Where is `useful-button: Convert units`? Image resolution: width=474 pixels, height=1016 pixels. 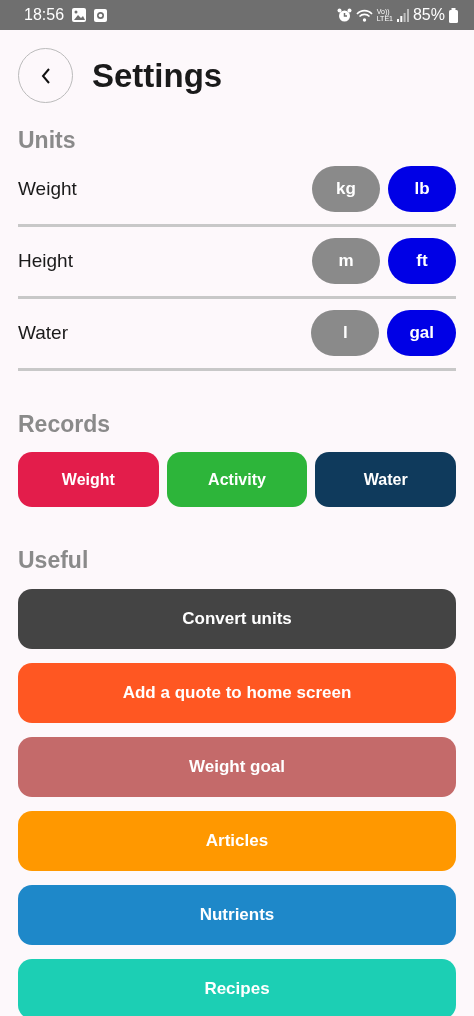 useful-button: Convert units is located at coordinates (237, 618).